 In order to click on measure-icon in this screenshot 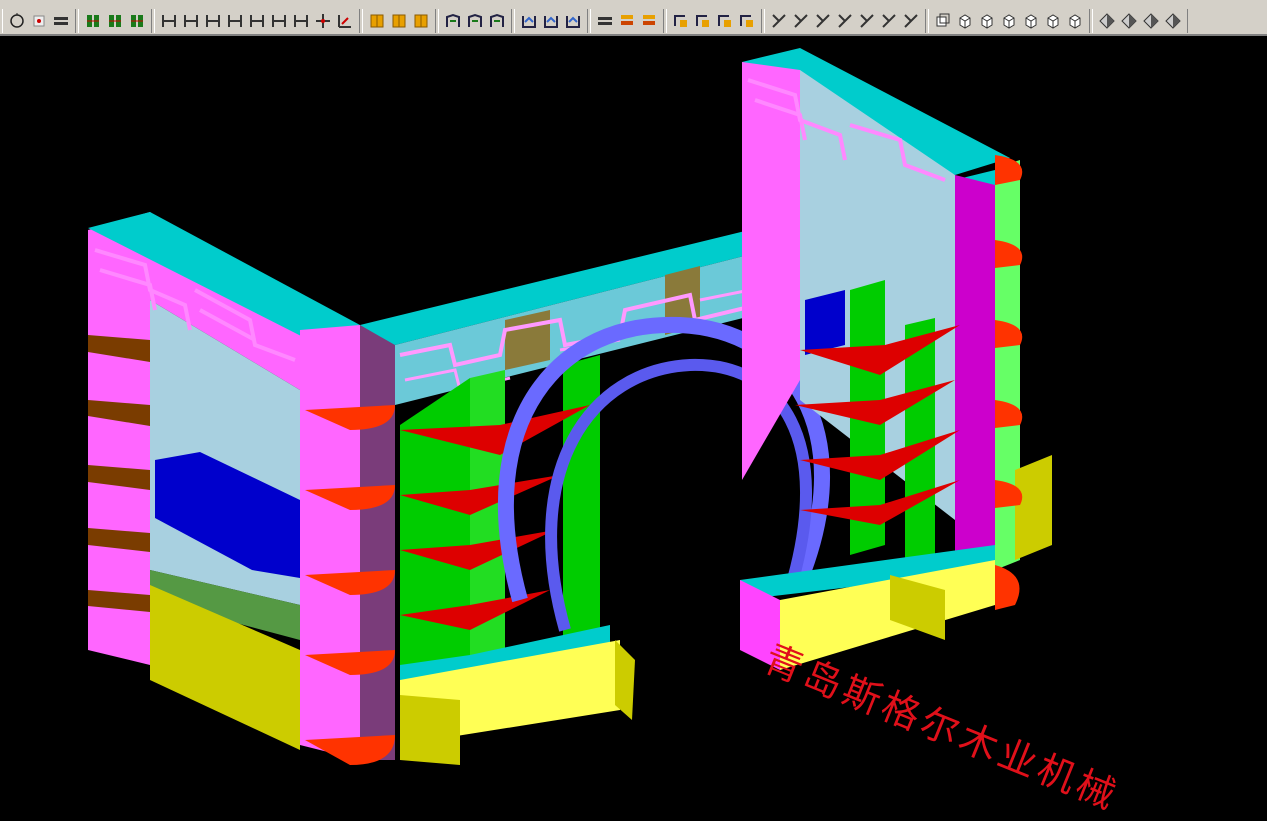, I will do `click(344, 21)`.